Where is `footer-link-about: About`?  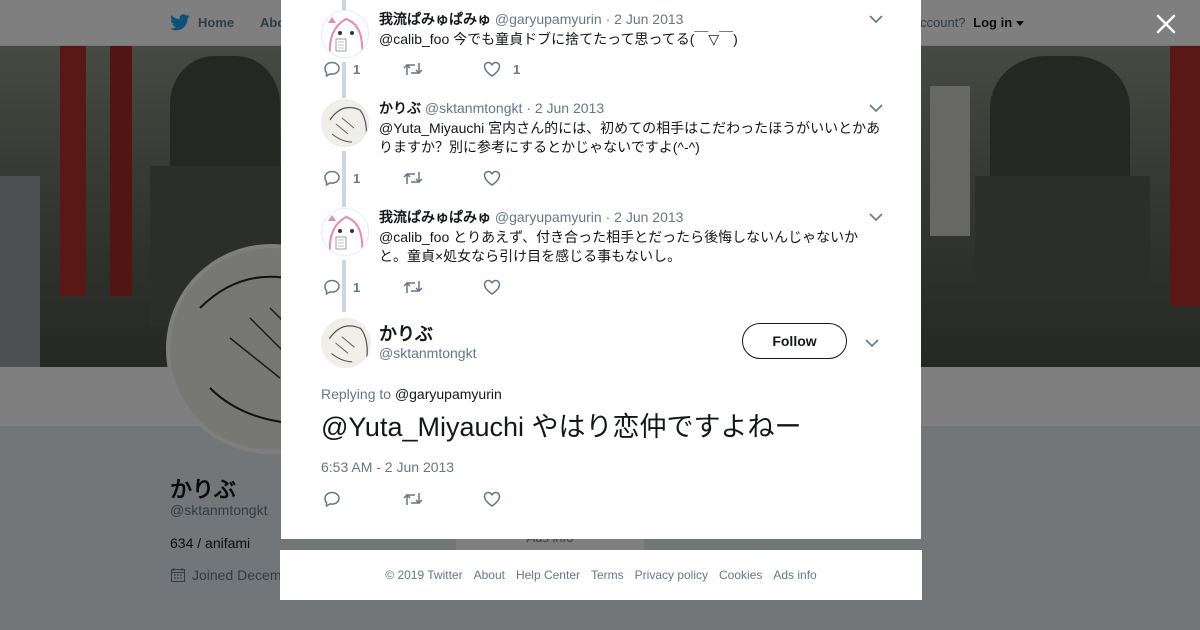 footer-link-about: About is located at coordinates (489, 575).